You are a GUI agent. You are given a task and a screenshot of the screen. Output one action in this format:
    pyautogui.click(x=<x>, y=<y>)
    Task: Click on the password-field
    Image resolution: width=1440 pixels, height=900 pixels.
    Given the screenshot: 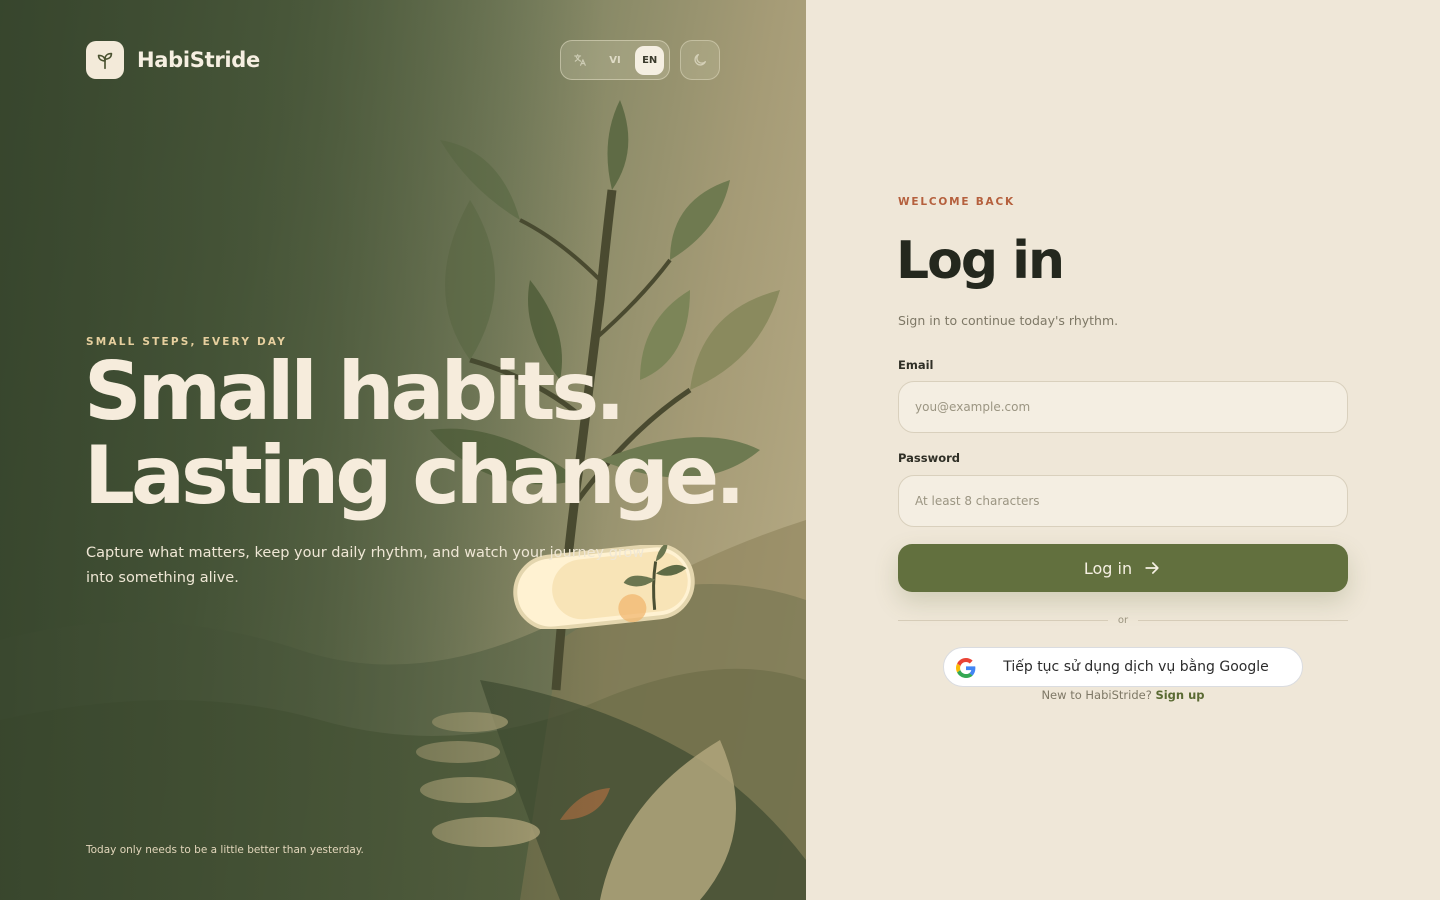 What is the action you would take?
    pyautogui.click(x=1123, y=501)
    